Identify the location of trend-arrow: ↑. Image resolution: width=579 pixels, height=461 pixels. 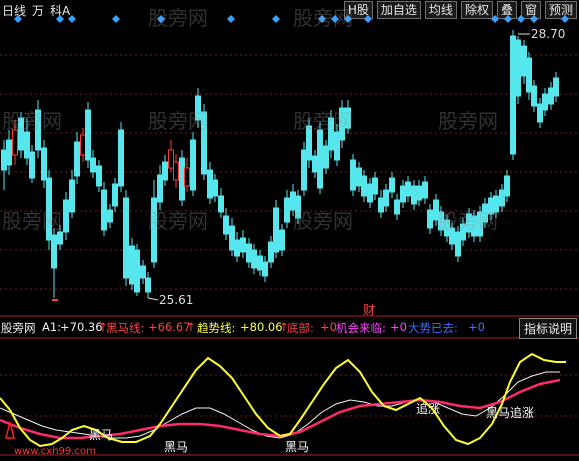
(191, 327).